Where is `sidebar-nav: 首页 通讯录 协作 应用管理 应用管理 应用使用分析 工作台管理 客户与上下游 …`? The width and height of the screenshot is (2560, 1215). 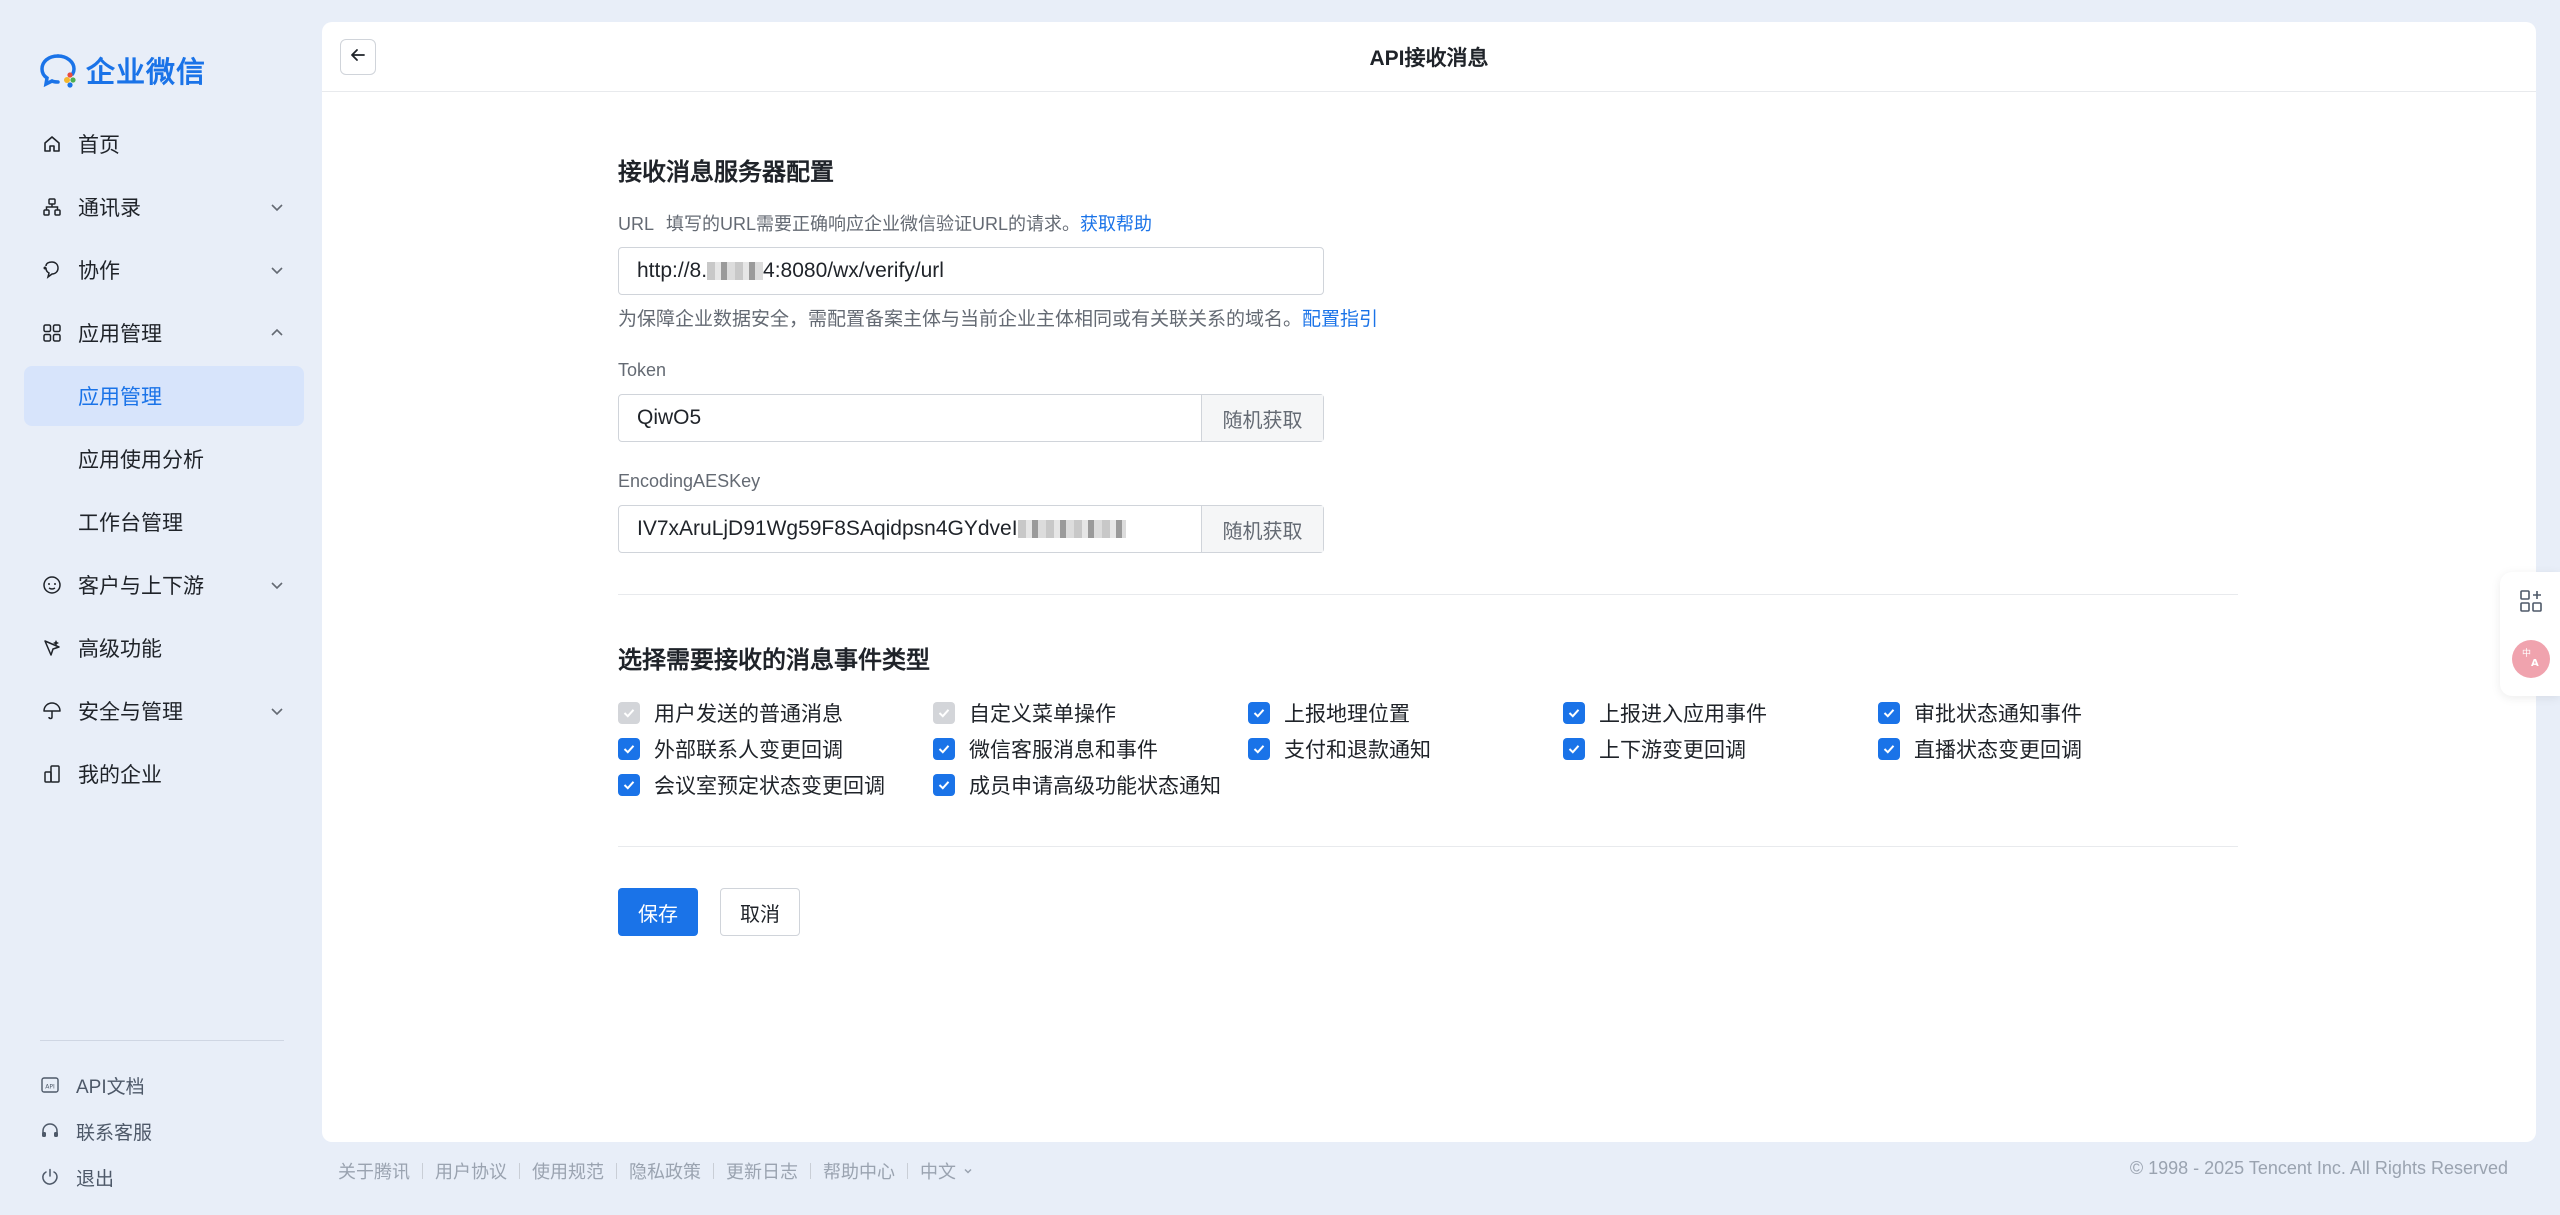 sidebar-nav: 首页 通讯录 协作 应用管理 应用管理 应用使用分析 工作台管理 客户与上下游 … is located at coordinates (164, 460).